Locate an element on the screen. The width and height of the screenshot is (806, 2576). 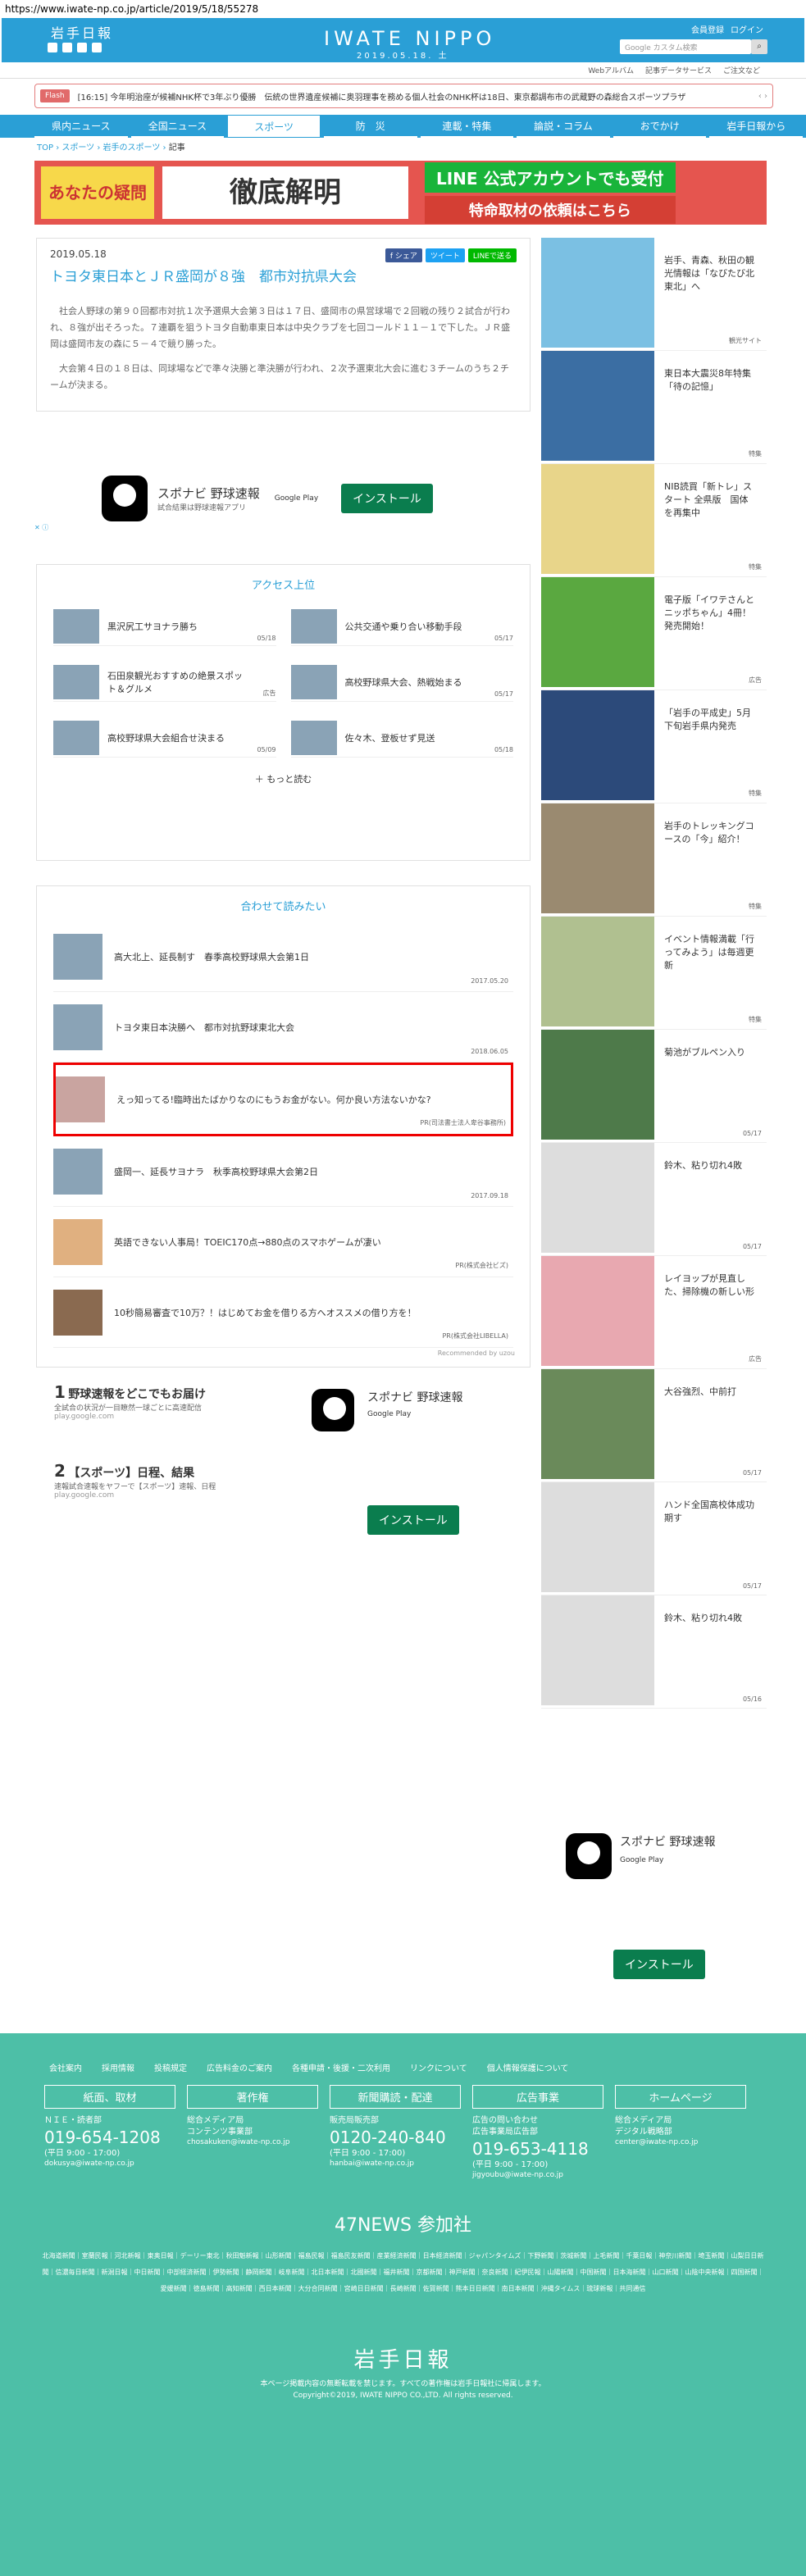
sidebar-item: 「岩手の平成史」5月下旬岩手県内発売 特集 is located at coordinates (654, 746).